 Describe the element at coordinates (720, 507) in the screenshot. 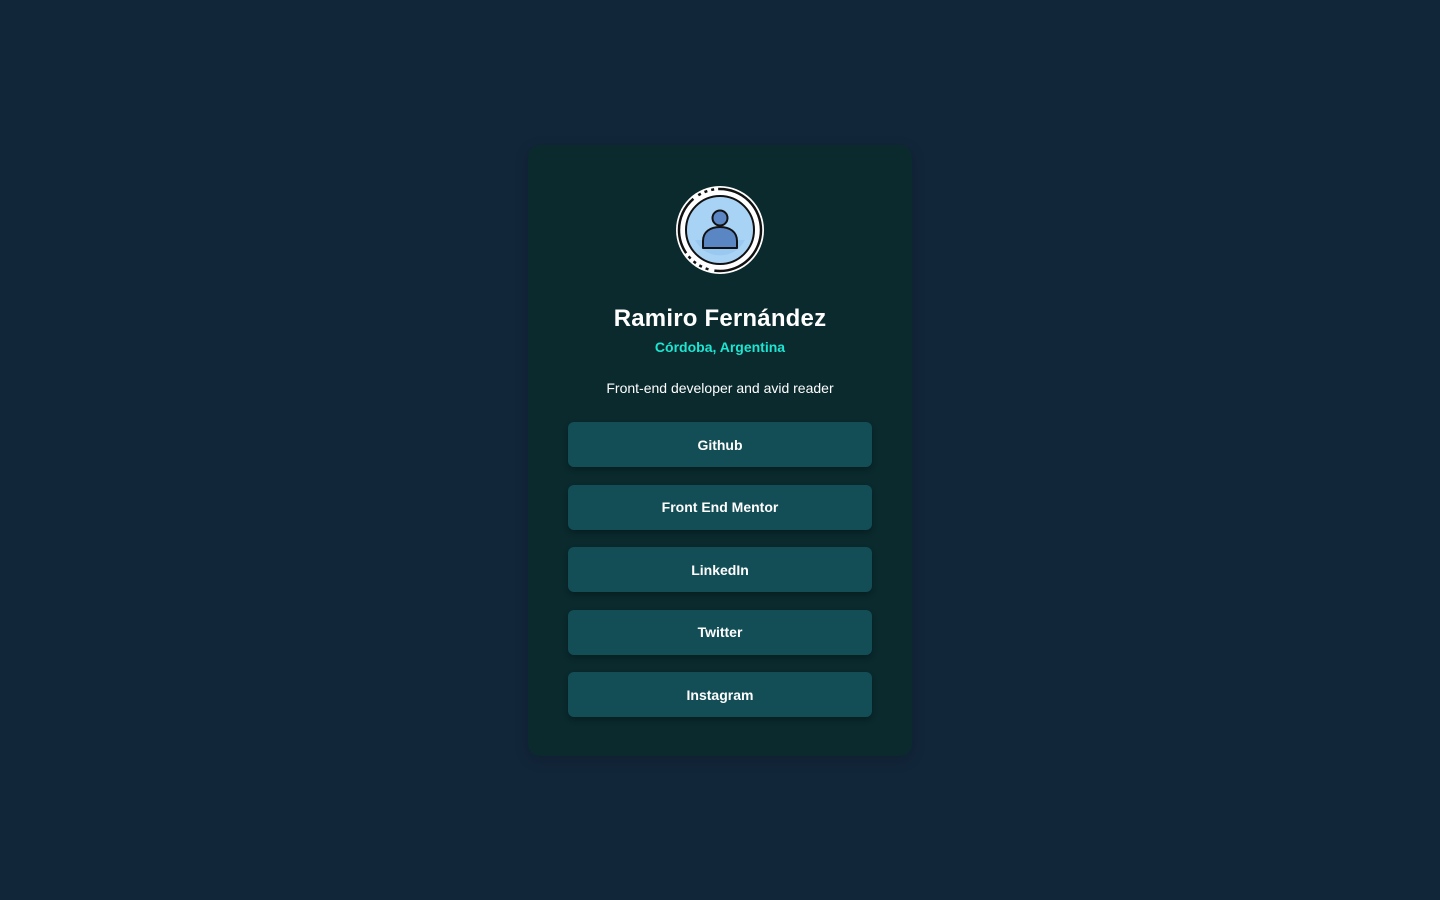

I see `frontend-mentor-link-button: Front End Mentor` at that location.